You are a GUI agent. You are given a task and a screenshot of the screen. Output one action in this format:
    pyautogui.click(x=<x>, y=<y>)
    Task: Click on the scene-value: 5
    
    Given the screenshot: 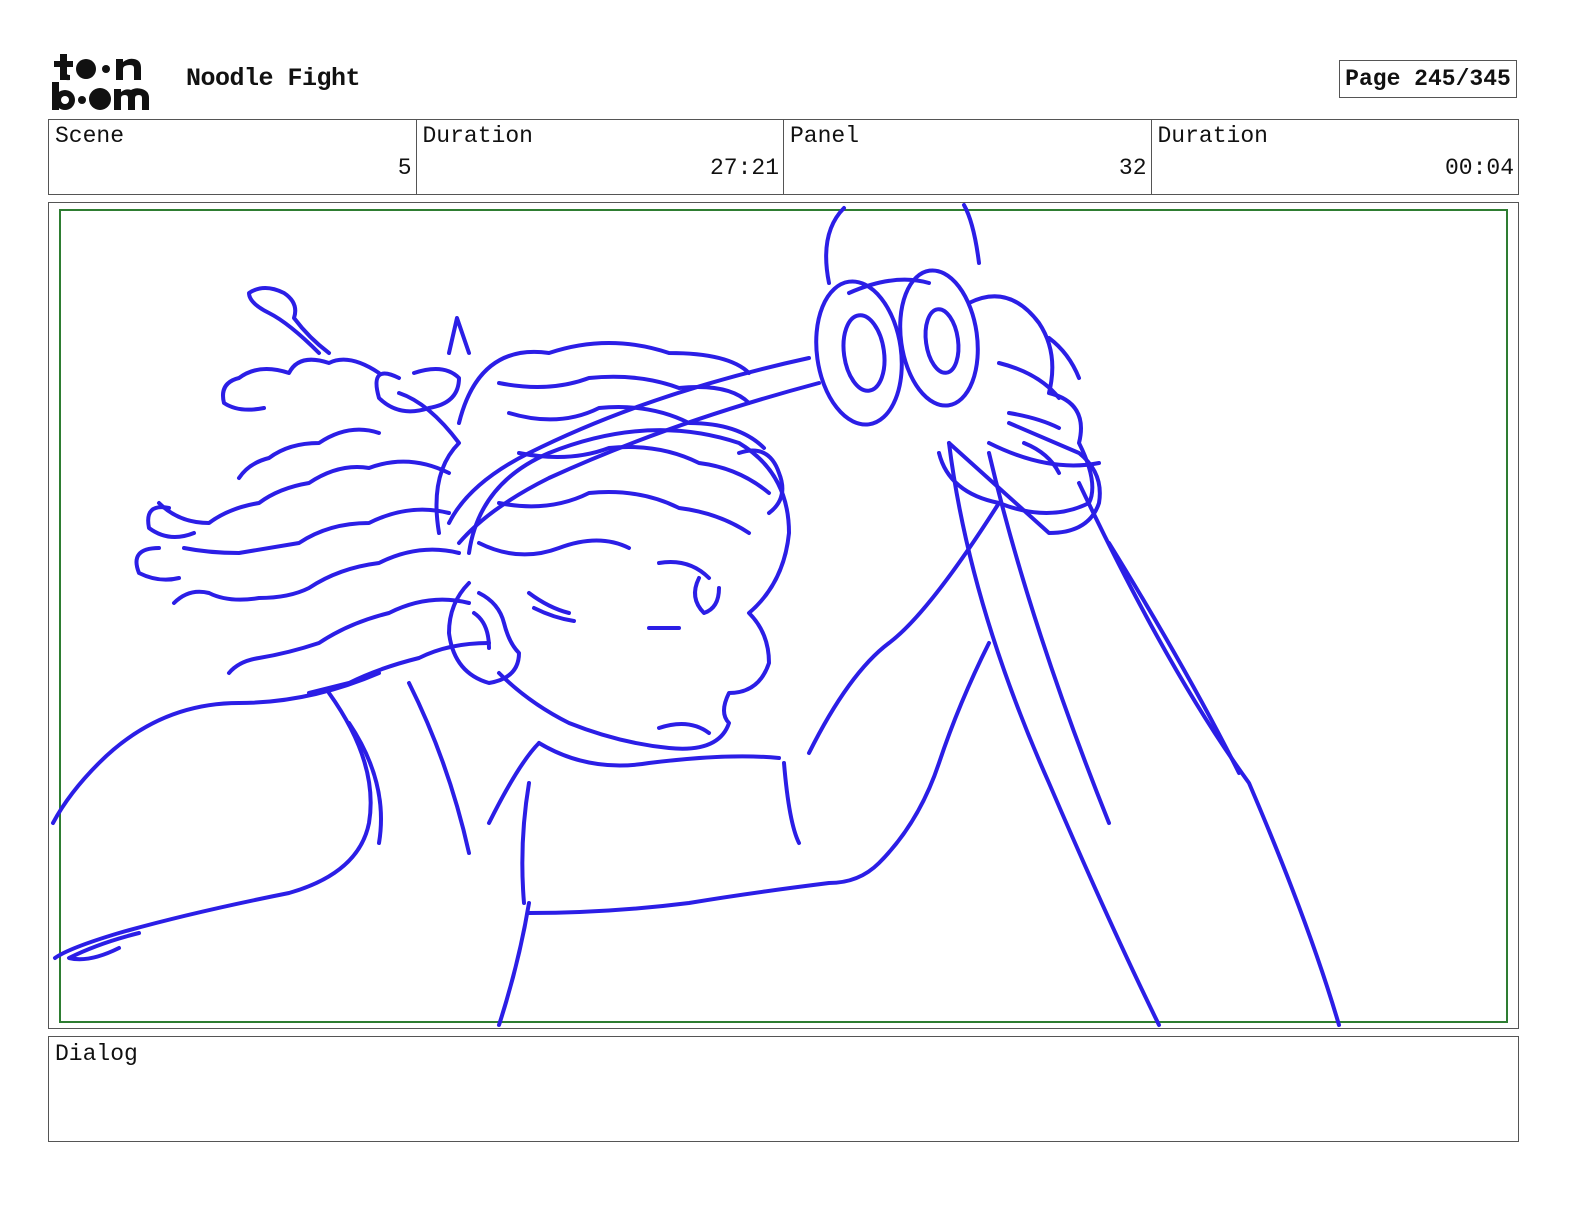 What is the action you would take?
    pyautogui.click(x=404, y=168)
    